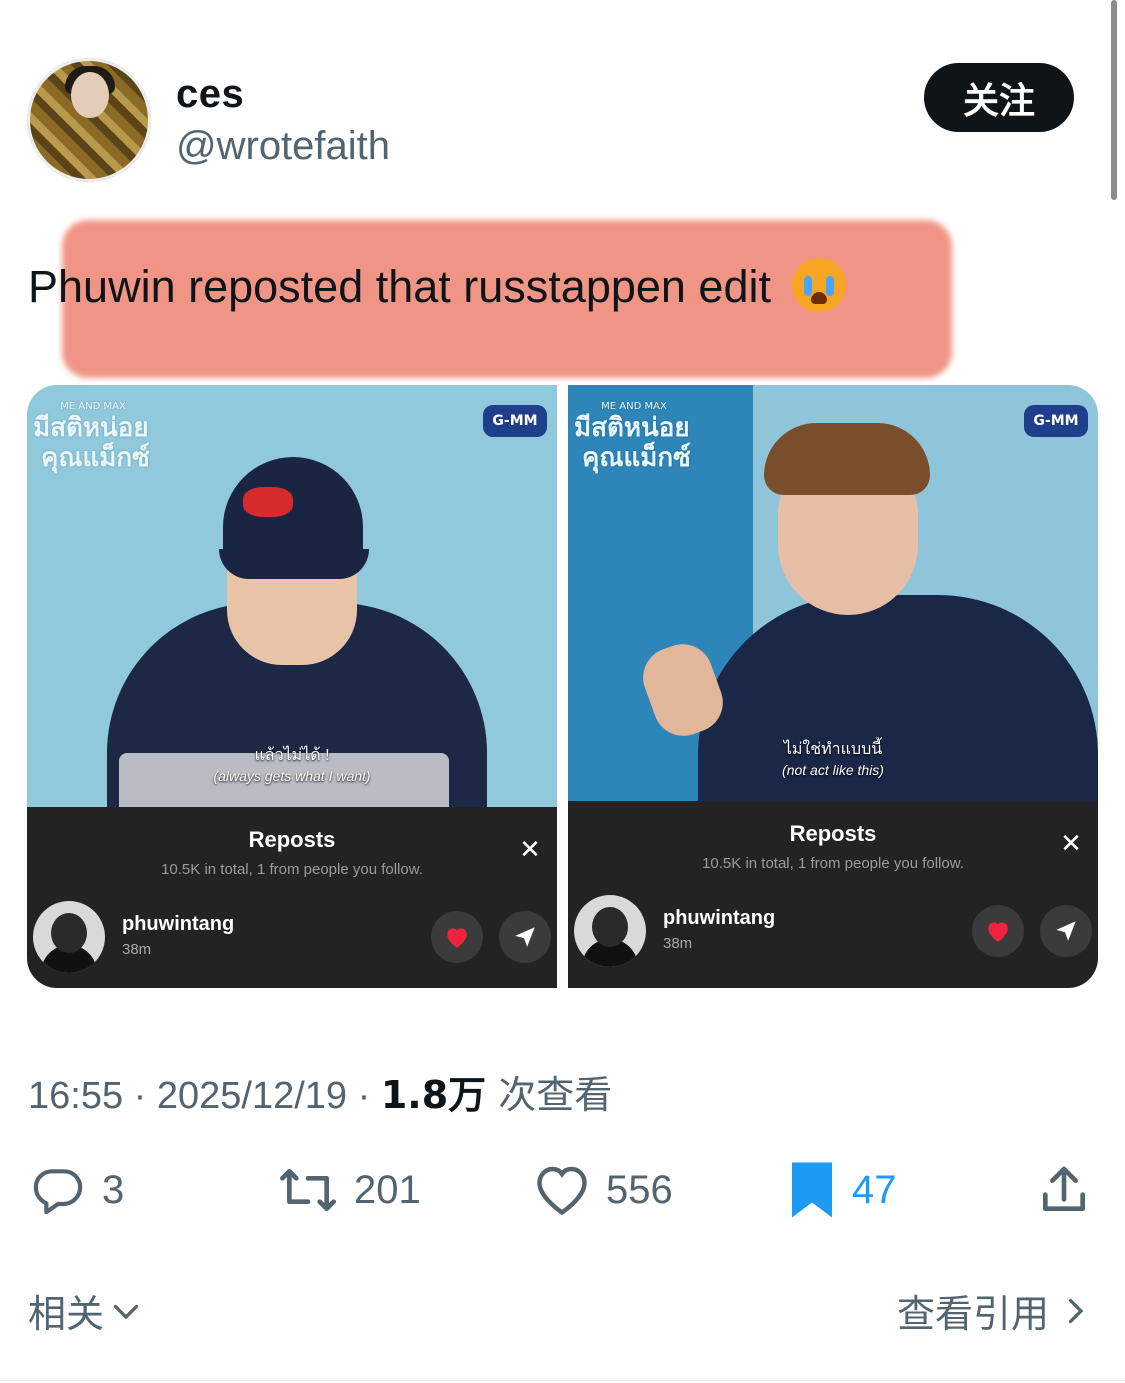 This screenshot has width=1125, height=1383. I want to click on author-display-name: ces, so click(210, 94).